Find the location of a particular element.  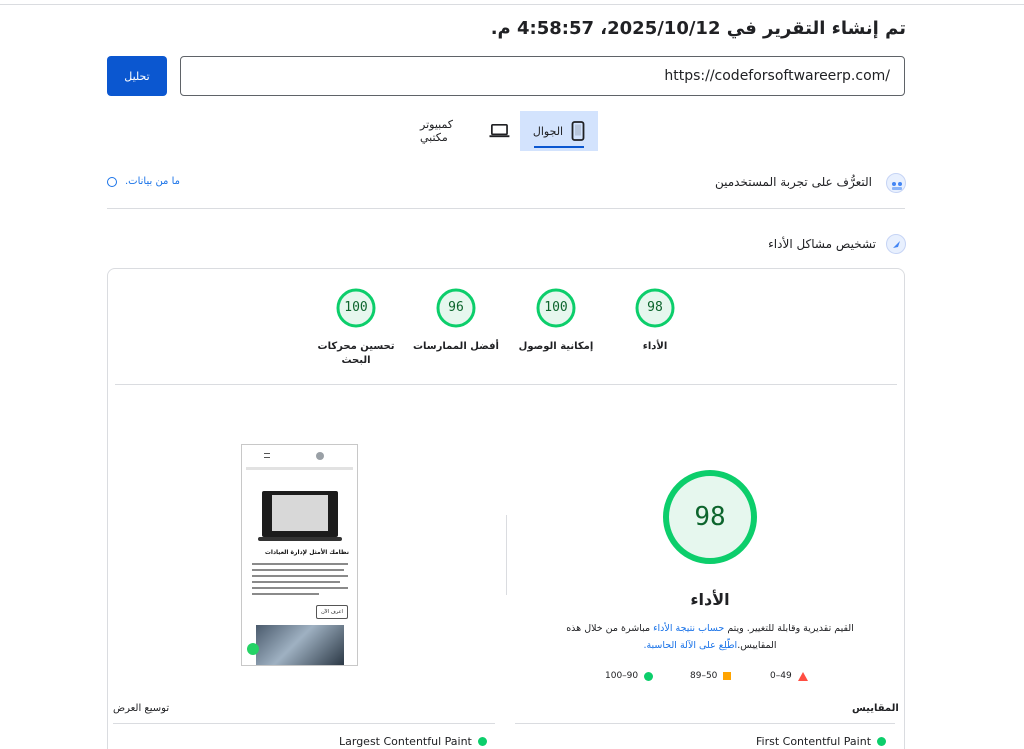

site-logo is located at coordinates (320, 456).